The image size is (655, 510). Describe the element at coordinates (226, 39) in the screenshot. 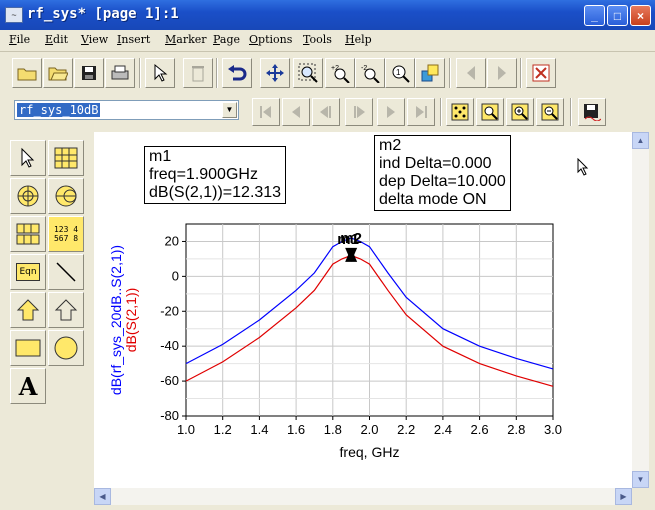

I see `menu-page: Page` at that location.